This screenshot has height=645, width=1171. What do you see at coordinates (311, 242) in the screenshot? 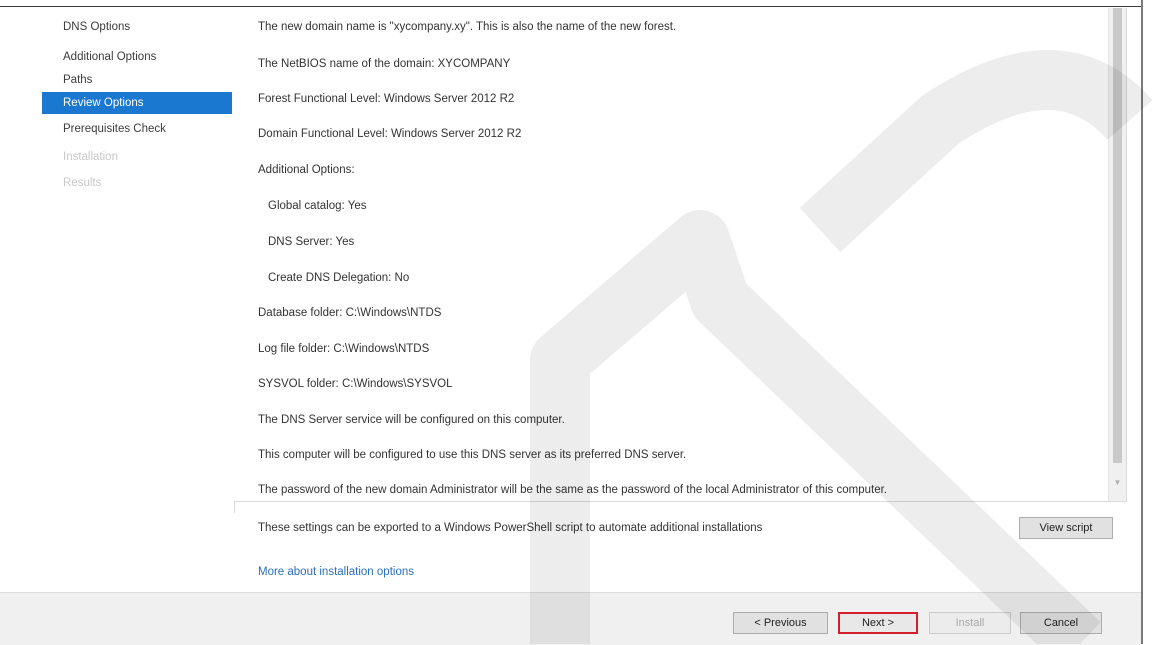
I see `review-line: DNS Server: Yes` at bounding box center [311, 242].